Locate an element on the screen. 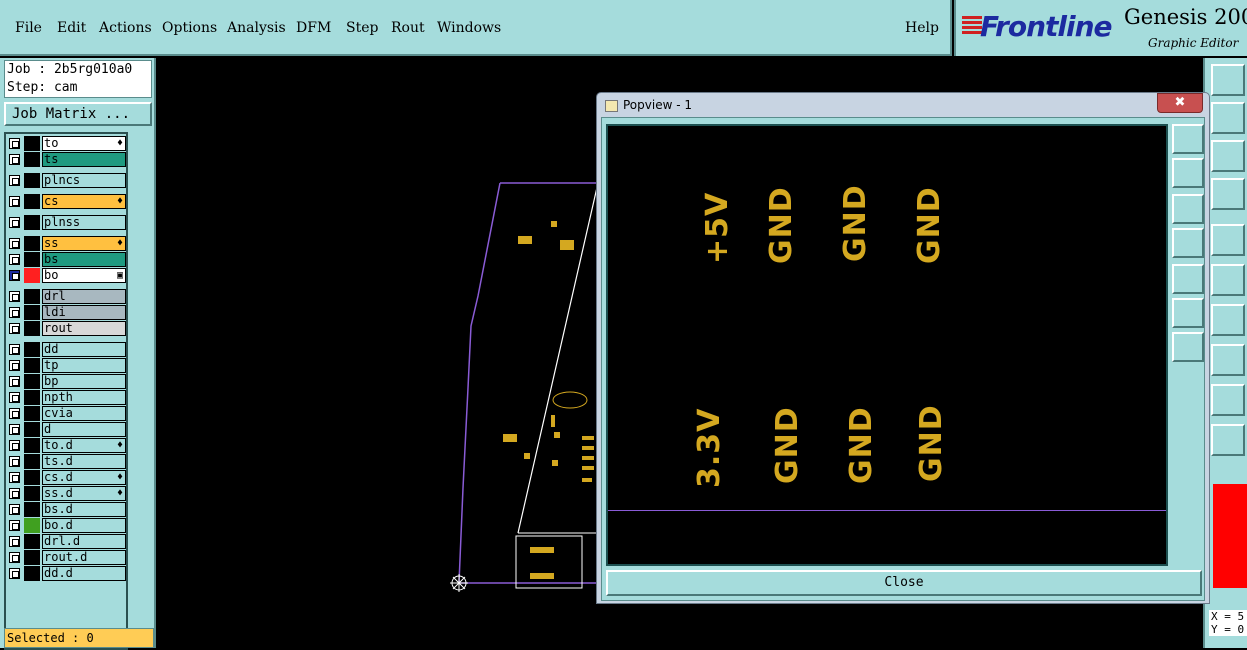 Image resolution: width=1247 pixels, height=650 pixels. pv-tool-down-icon is located at coordinates (1188, 209).